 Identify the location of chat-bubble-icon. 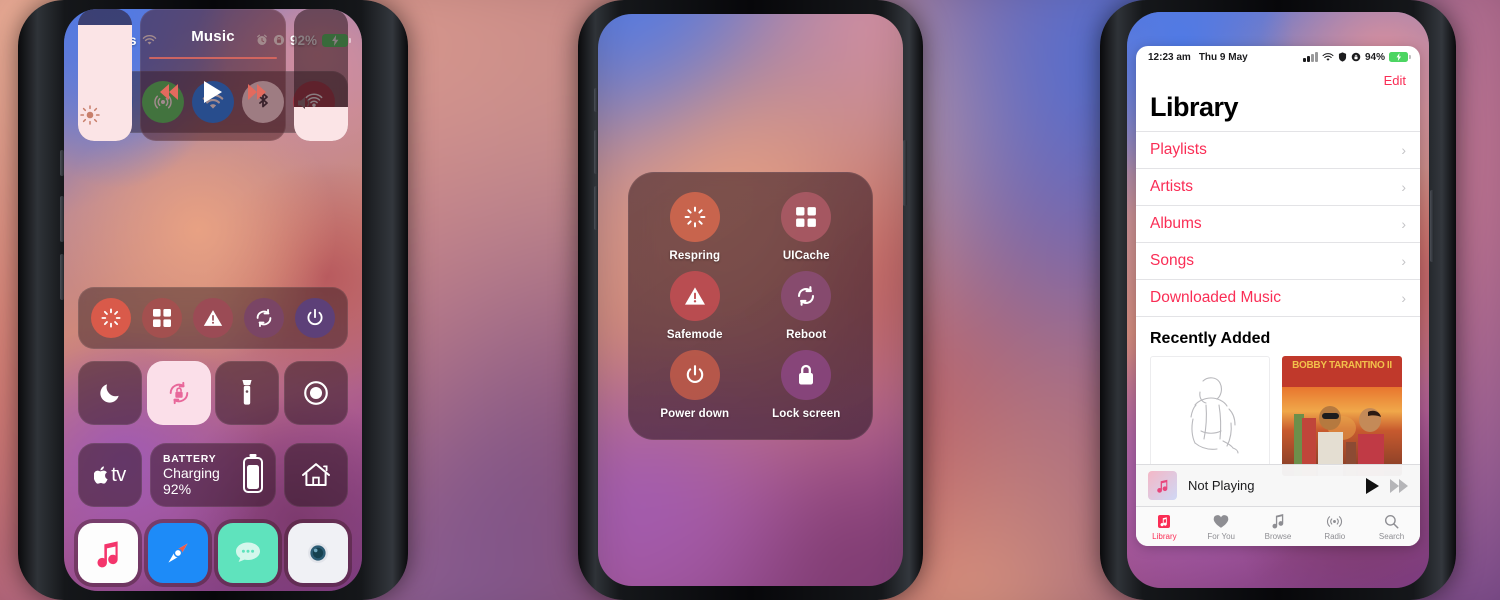
(248, 552).